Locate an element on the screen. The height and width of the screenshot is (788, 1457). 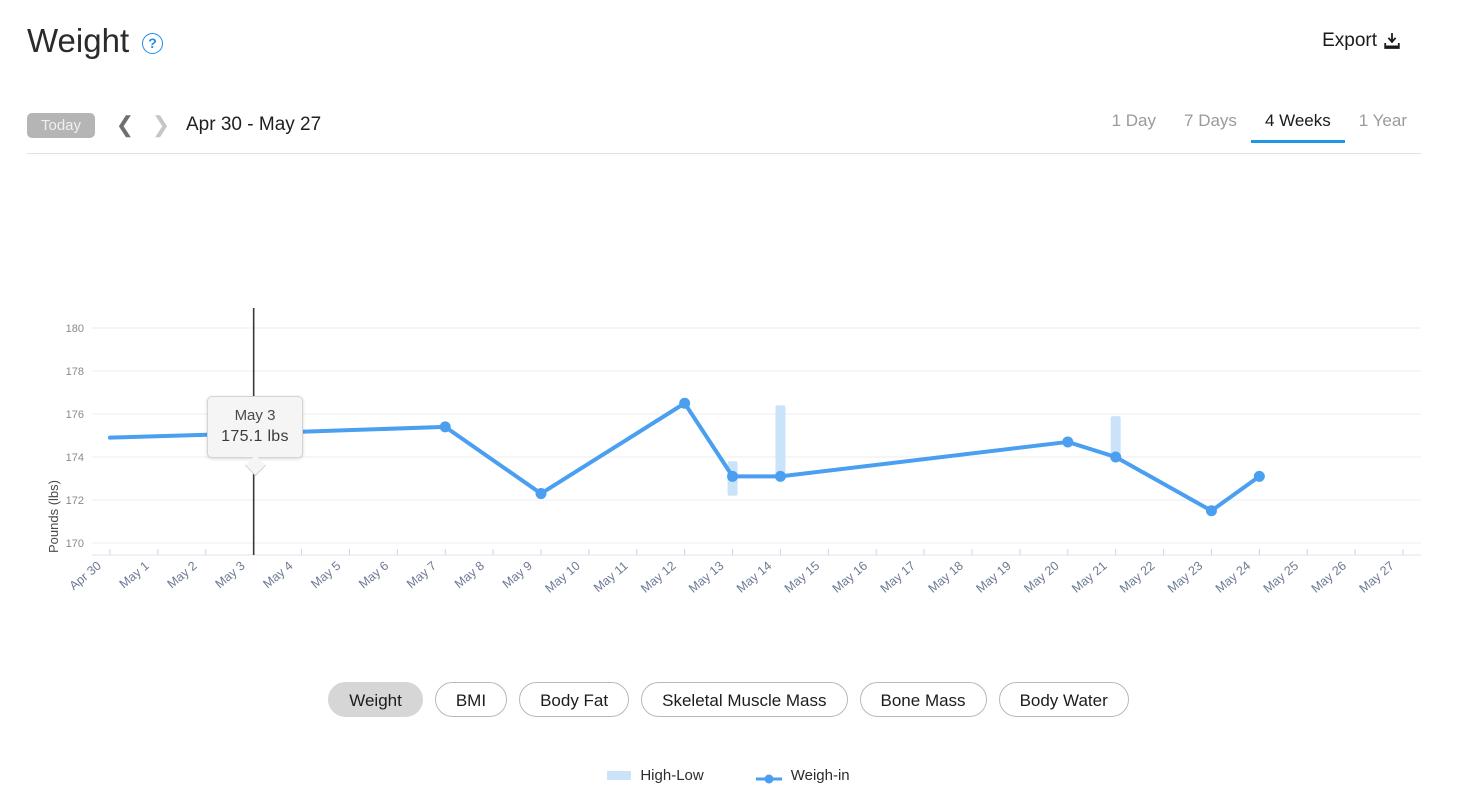
download-icon is located at coordinates (1392, 41).